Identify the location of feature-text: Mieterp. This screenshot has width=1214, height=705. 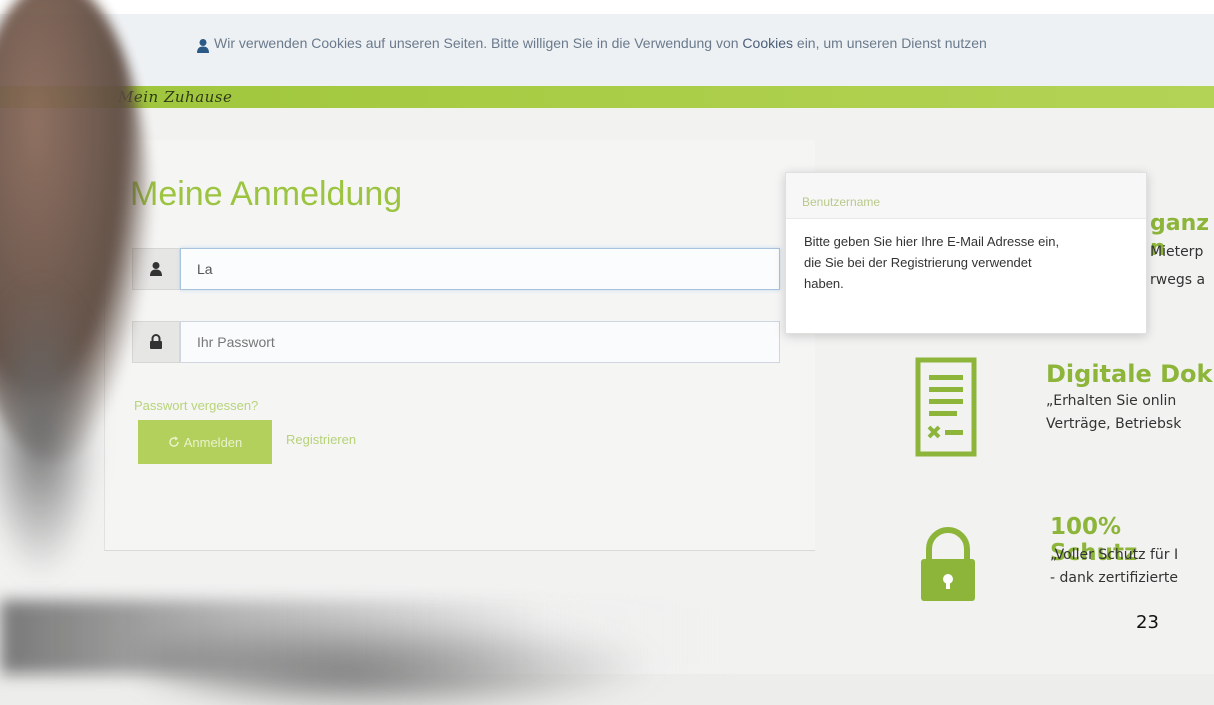
(1177, 252).